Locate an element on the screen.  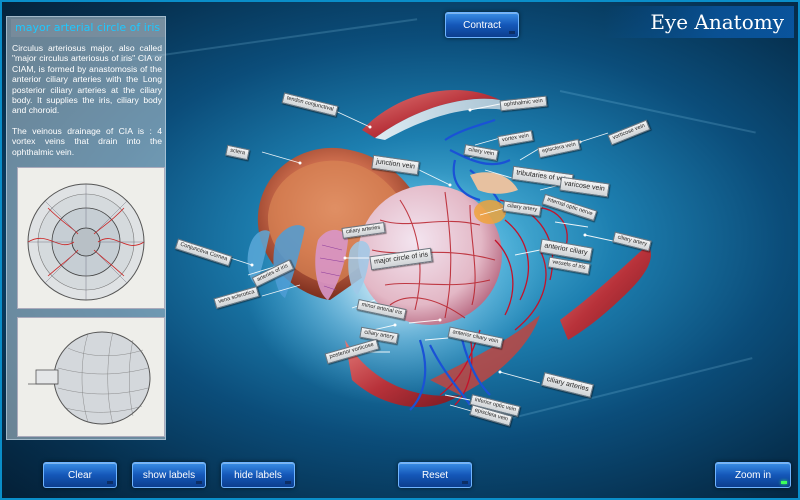
hide-labels-button: hide labels is located at coordinates (258, 475).